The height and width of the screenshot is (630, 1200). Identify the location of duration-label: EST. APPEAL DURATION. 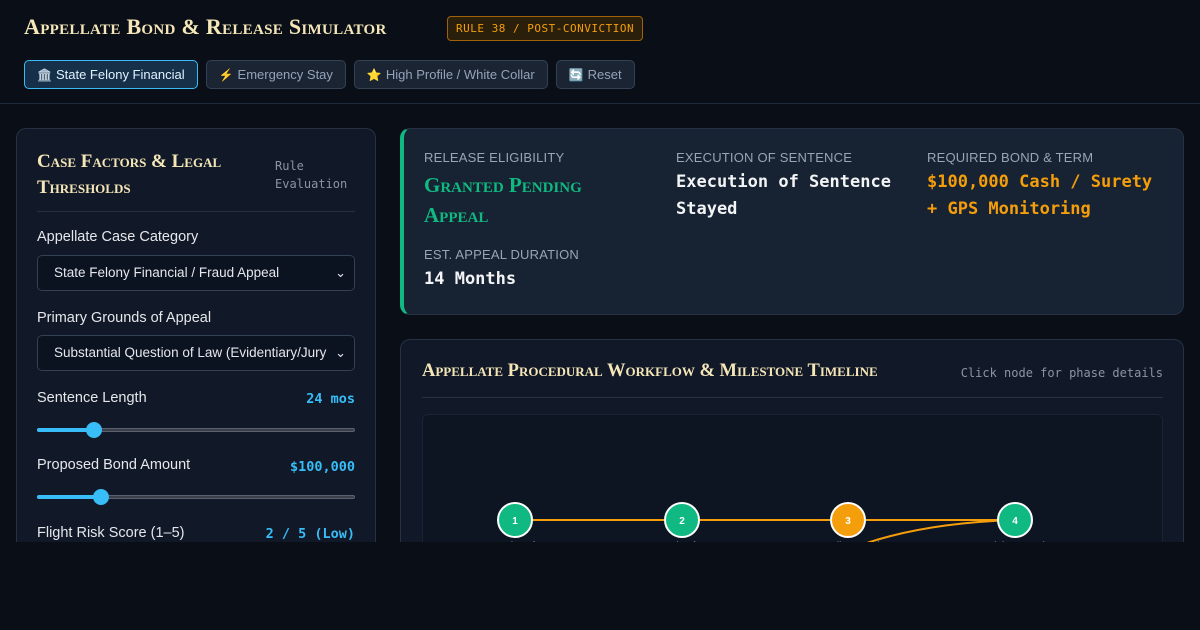
(501, 254).